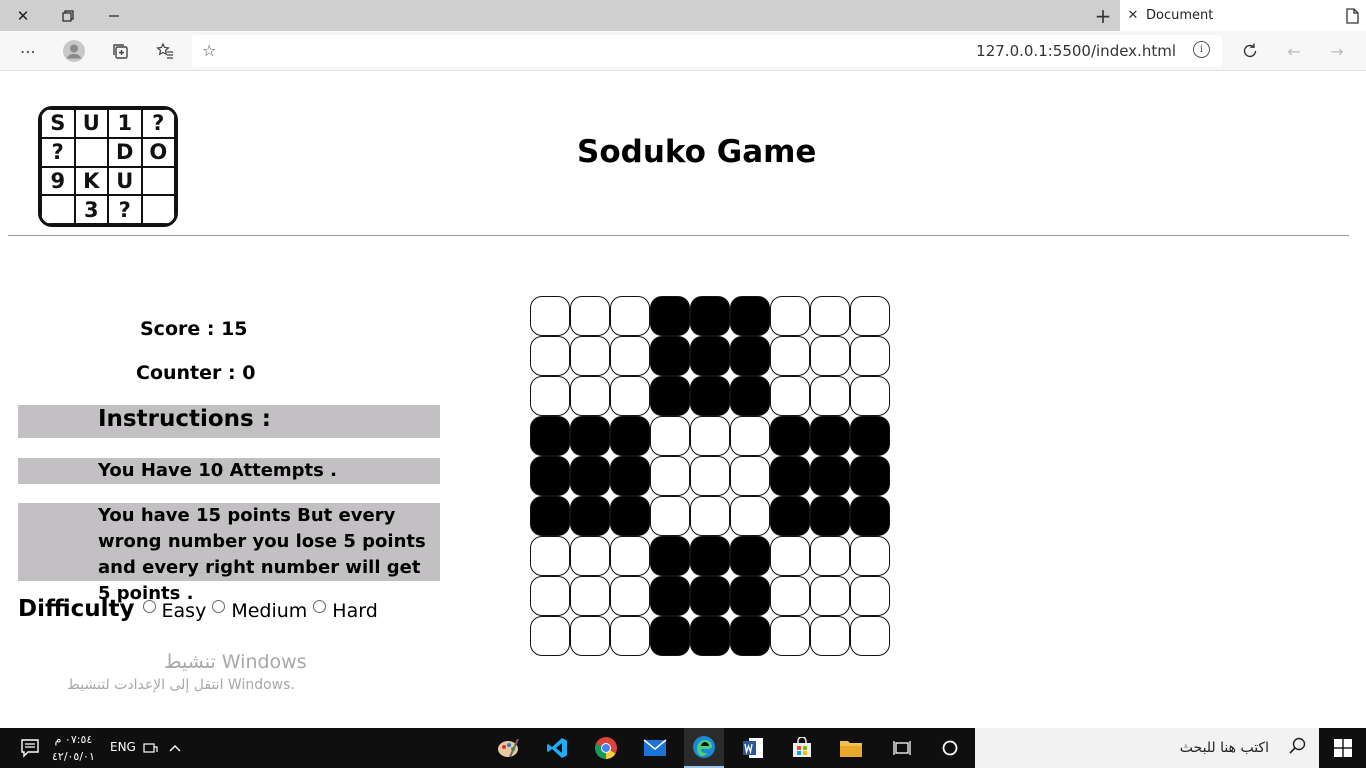 Image resolution: width=1366 pixels, height=768 pixels. What do you see at coordinates (753, 748) in the screenshot?
I see `word-app-icon` at bounding box center [753, 748].